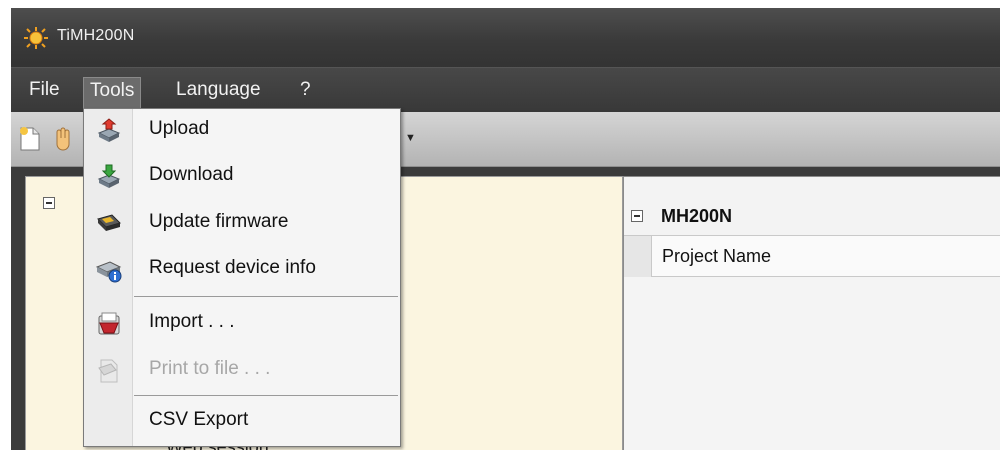  Describe the element at coordinates (505, 90) in the screenshot. I see `menu-bar: File Tools Language ?` at that location.